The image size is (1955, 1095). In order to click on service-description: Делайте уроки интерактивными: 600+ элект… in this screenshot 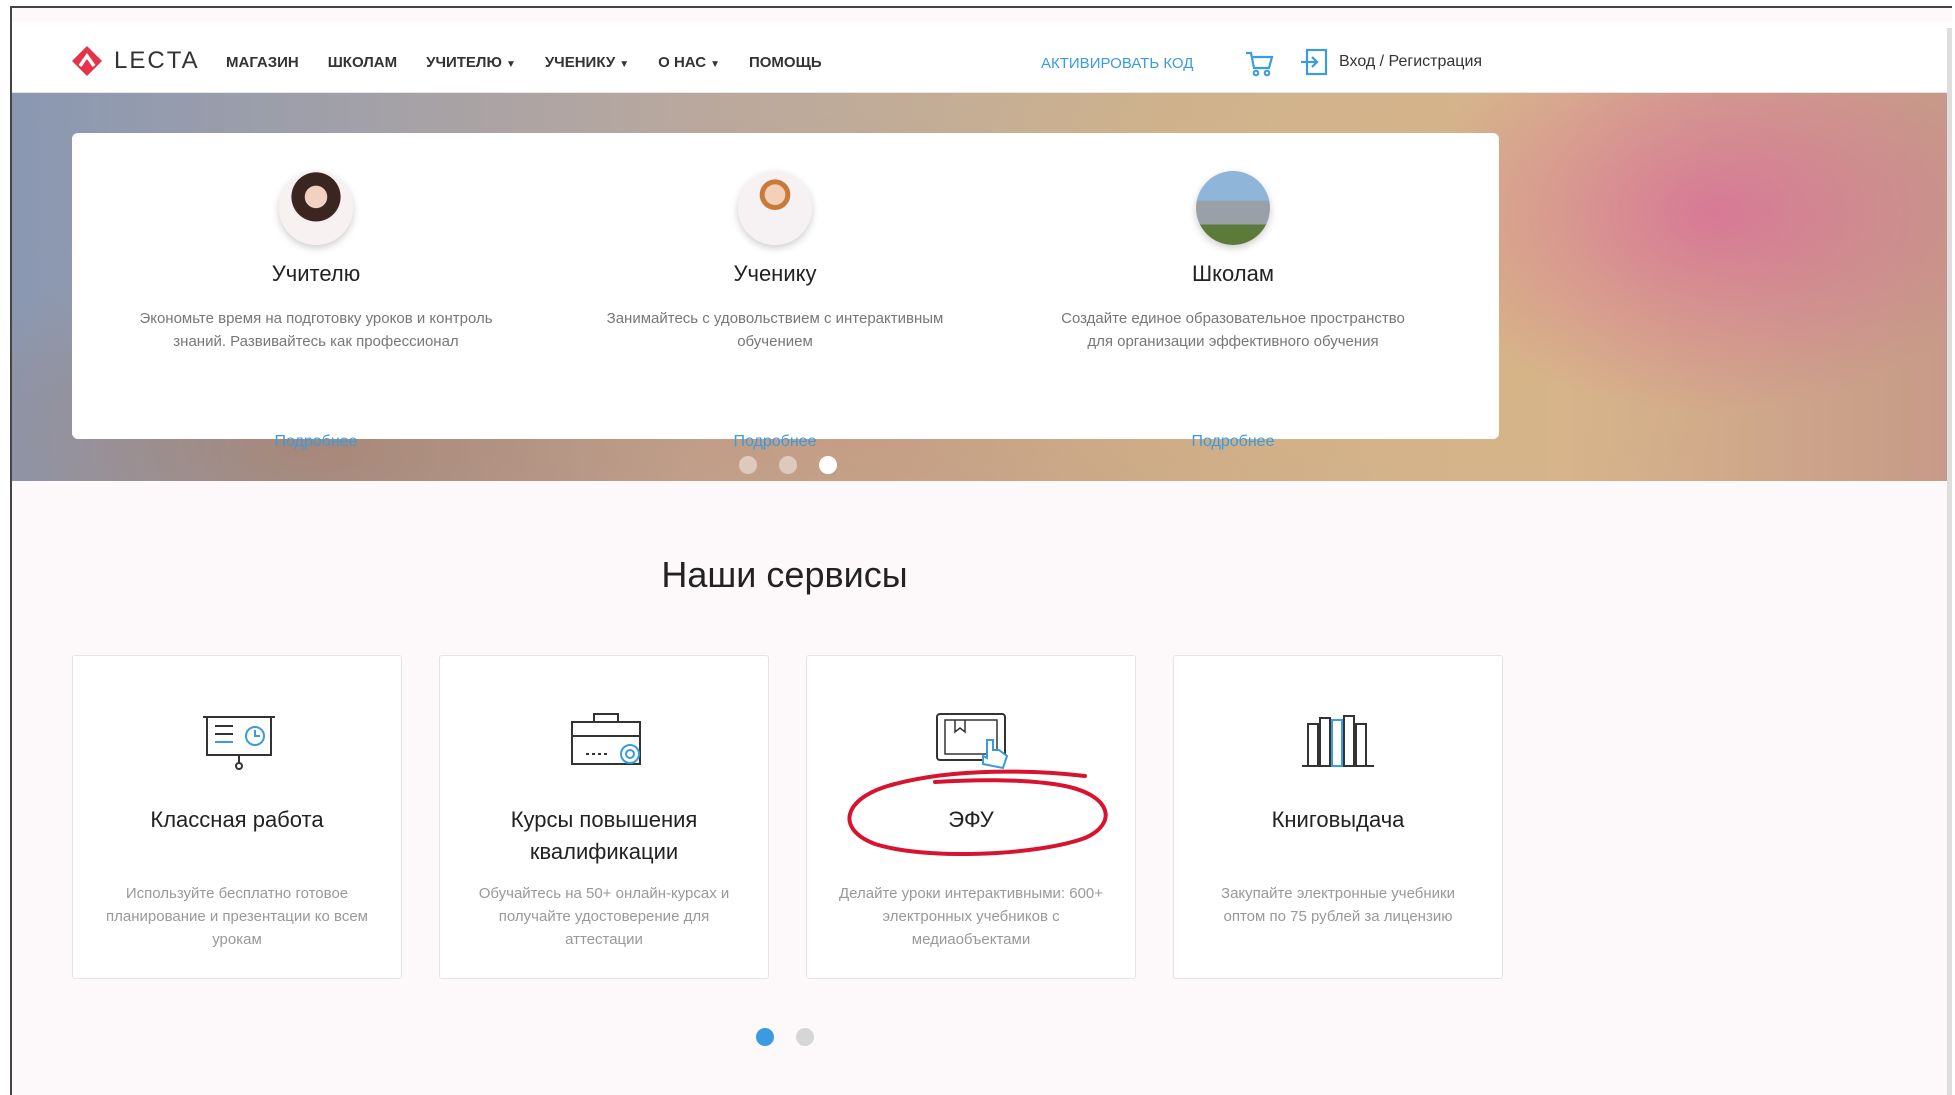, I will do `click(971, 916)`.